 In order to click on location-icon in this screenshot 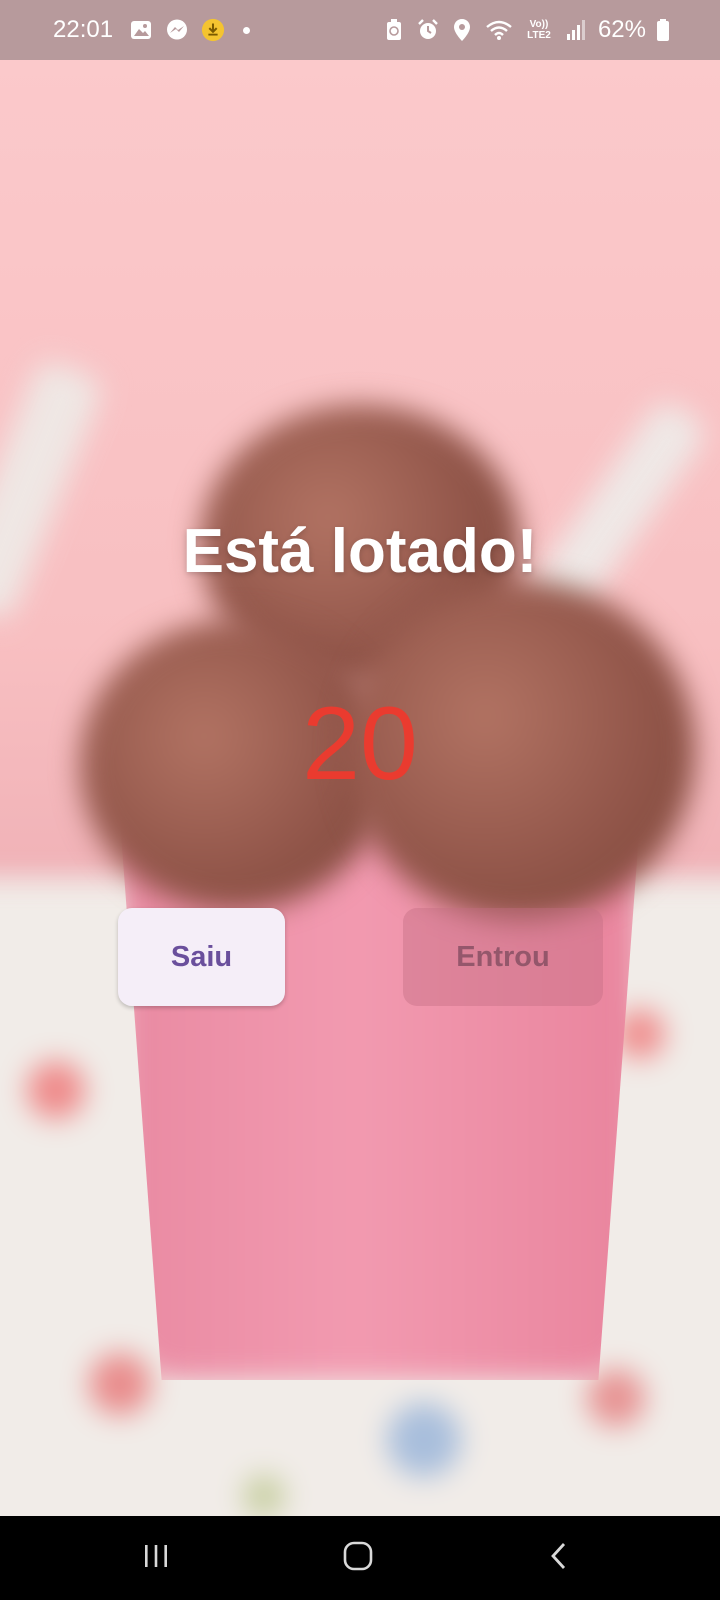, I will do `click(462, 30)`.